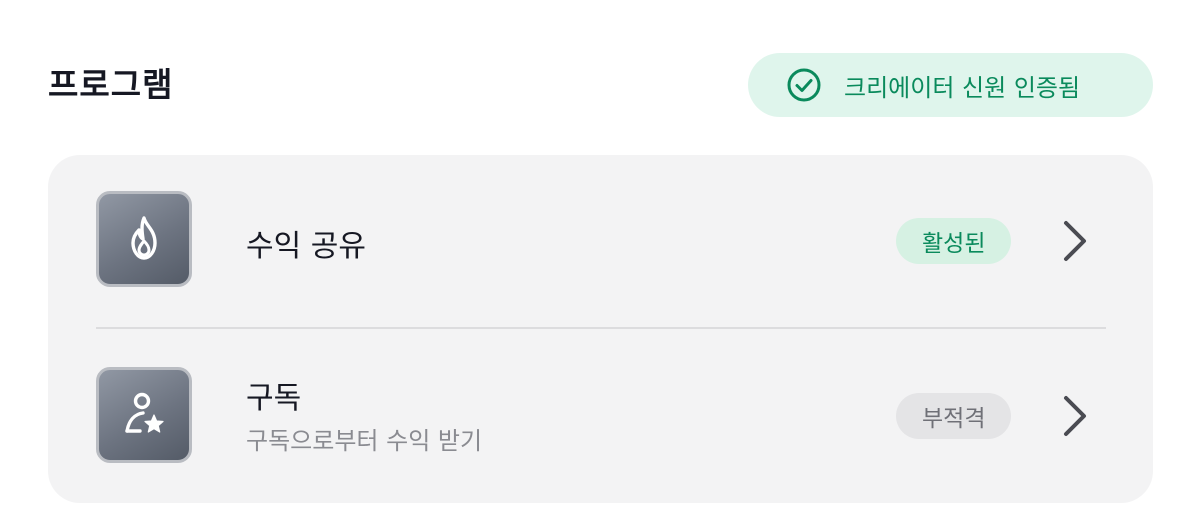  Describe the element at coordinates (954, 241) in the screenshot. I see `status-badge: 활성된` at that location.